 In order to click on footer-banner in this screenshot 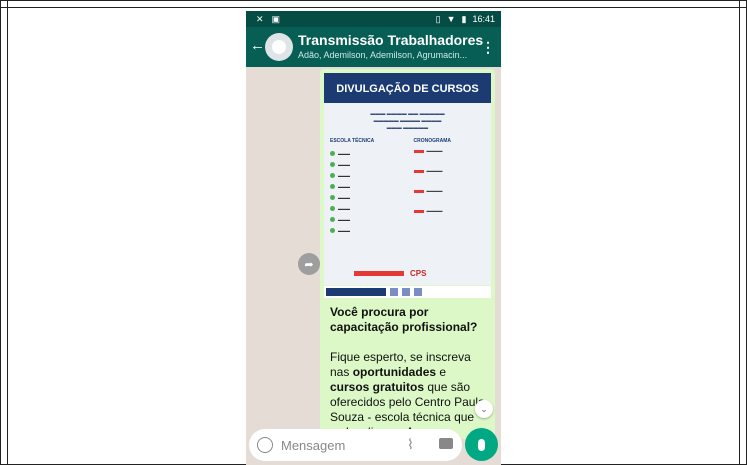, I will do `click(356, 292)`.